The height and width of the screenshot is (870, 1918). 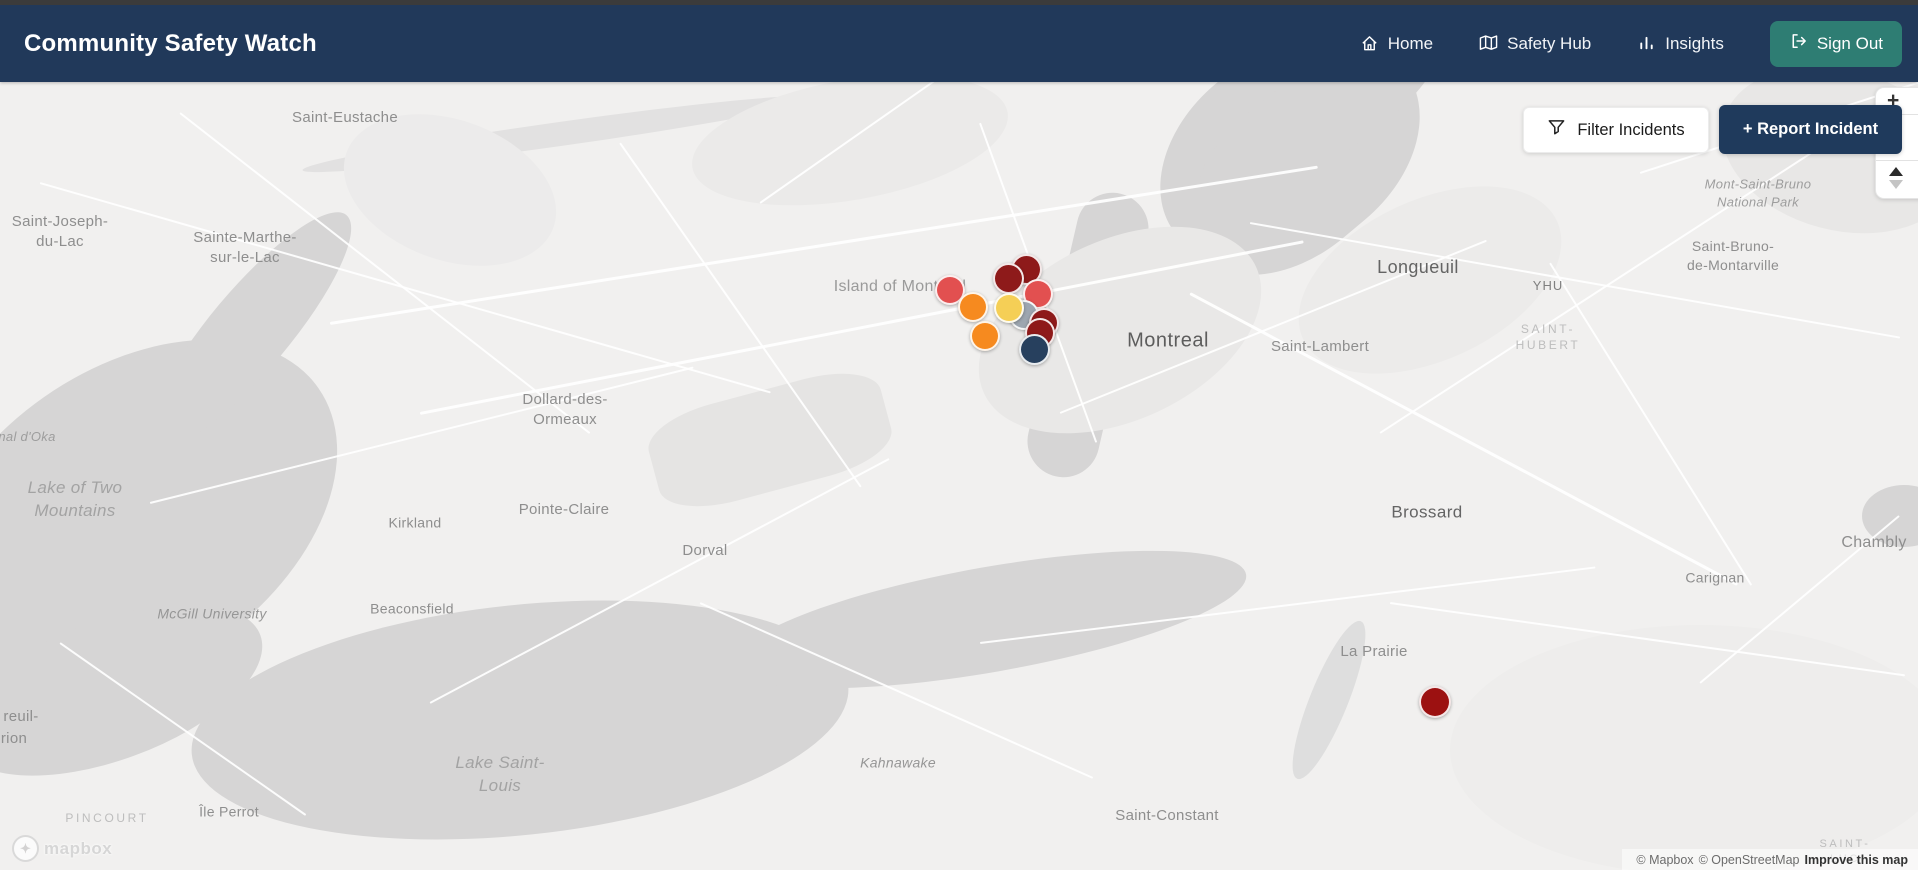 What do you see at coordinates (1798, 44) in the screenshot?
I see `sign-out-icon` at bounding box center [1798, 44].